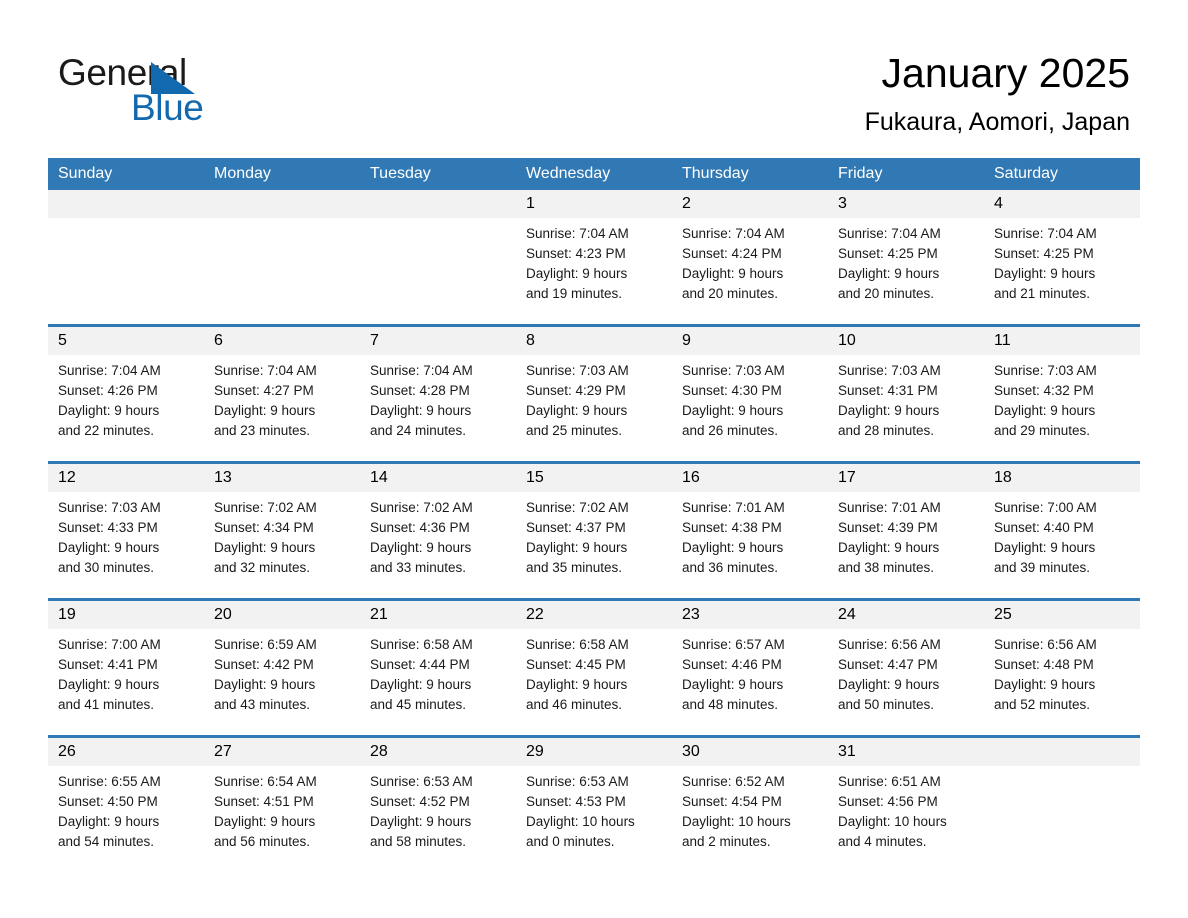 The image size is (1188, 918). Describe the element at coordinates (906, 341) in the screenshot. I see `day-number: 10` at that location.